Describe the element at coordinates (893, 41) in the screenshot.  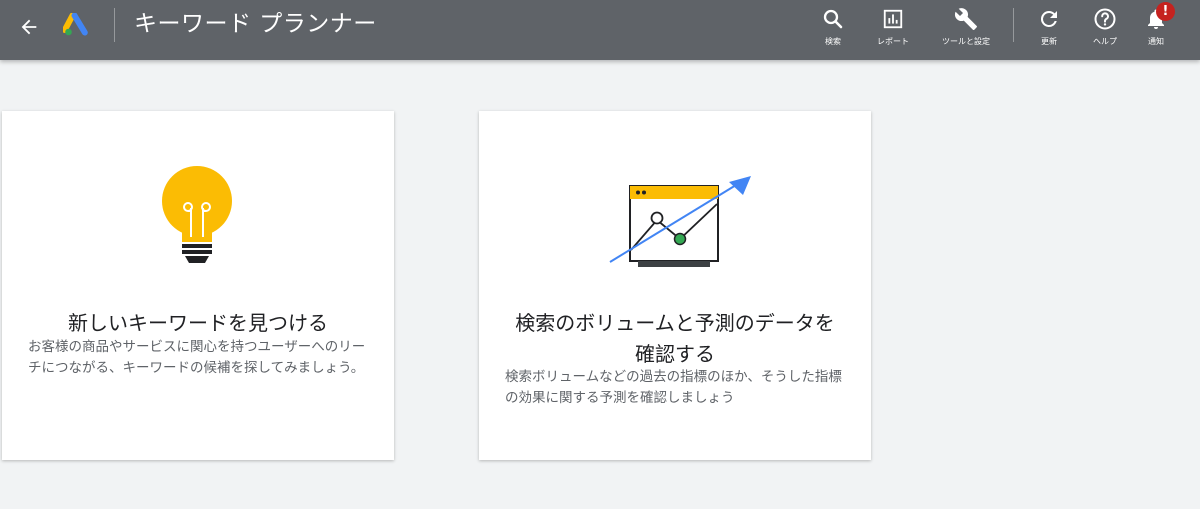
I see `report-label: レポート` at that location.